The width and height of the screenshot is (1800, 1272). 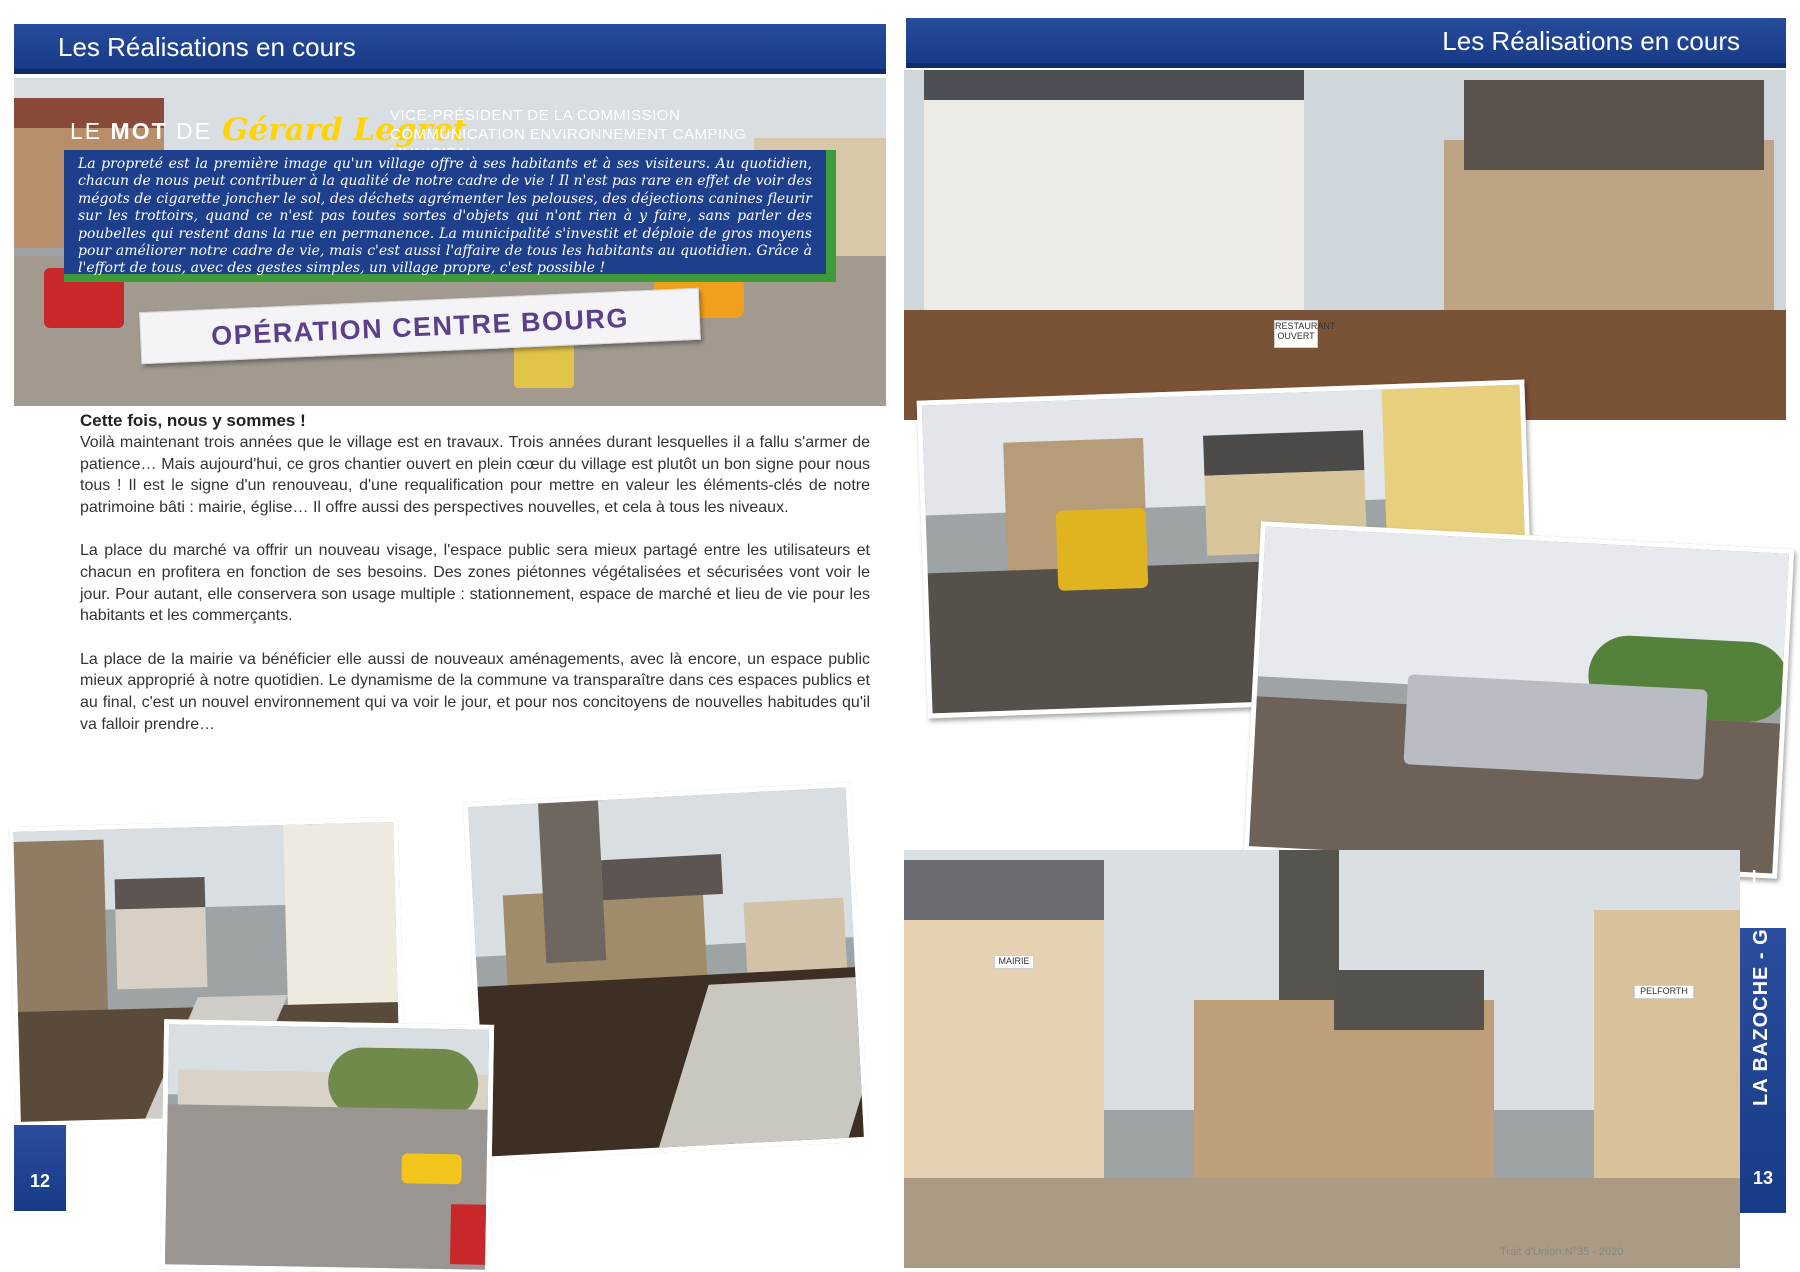 I want to click on photo-church-tower-square, so click(x=666, y=972).